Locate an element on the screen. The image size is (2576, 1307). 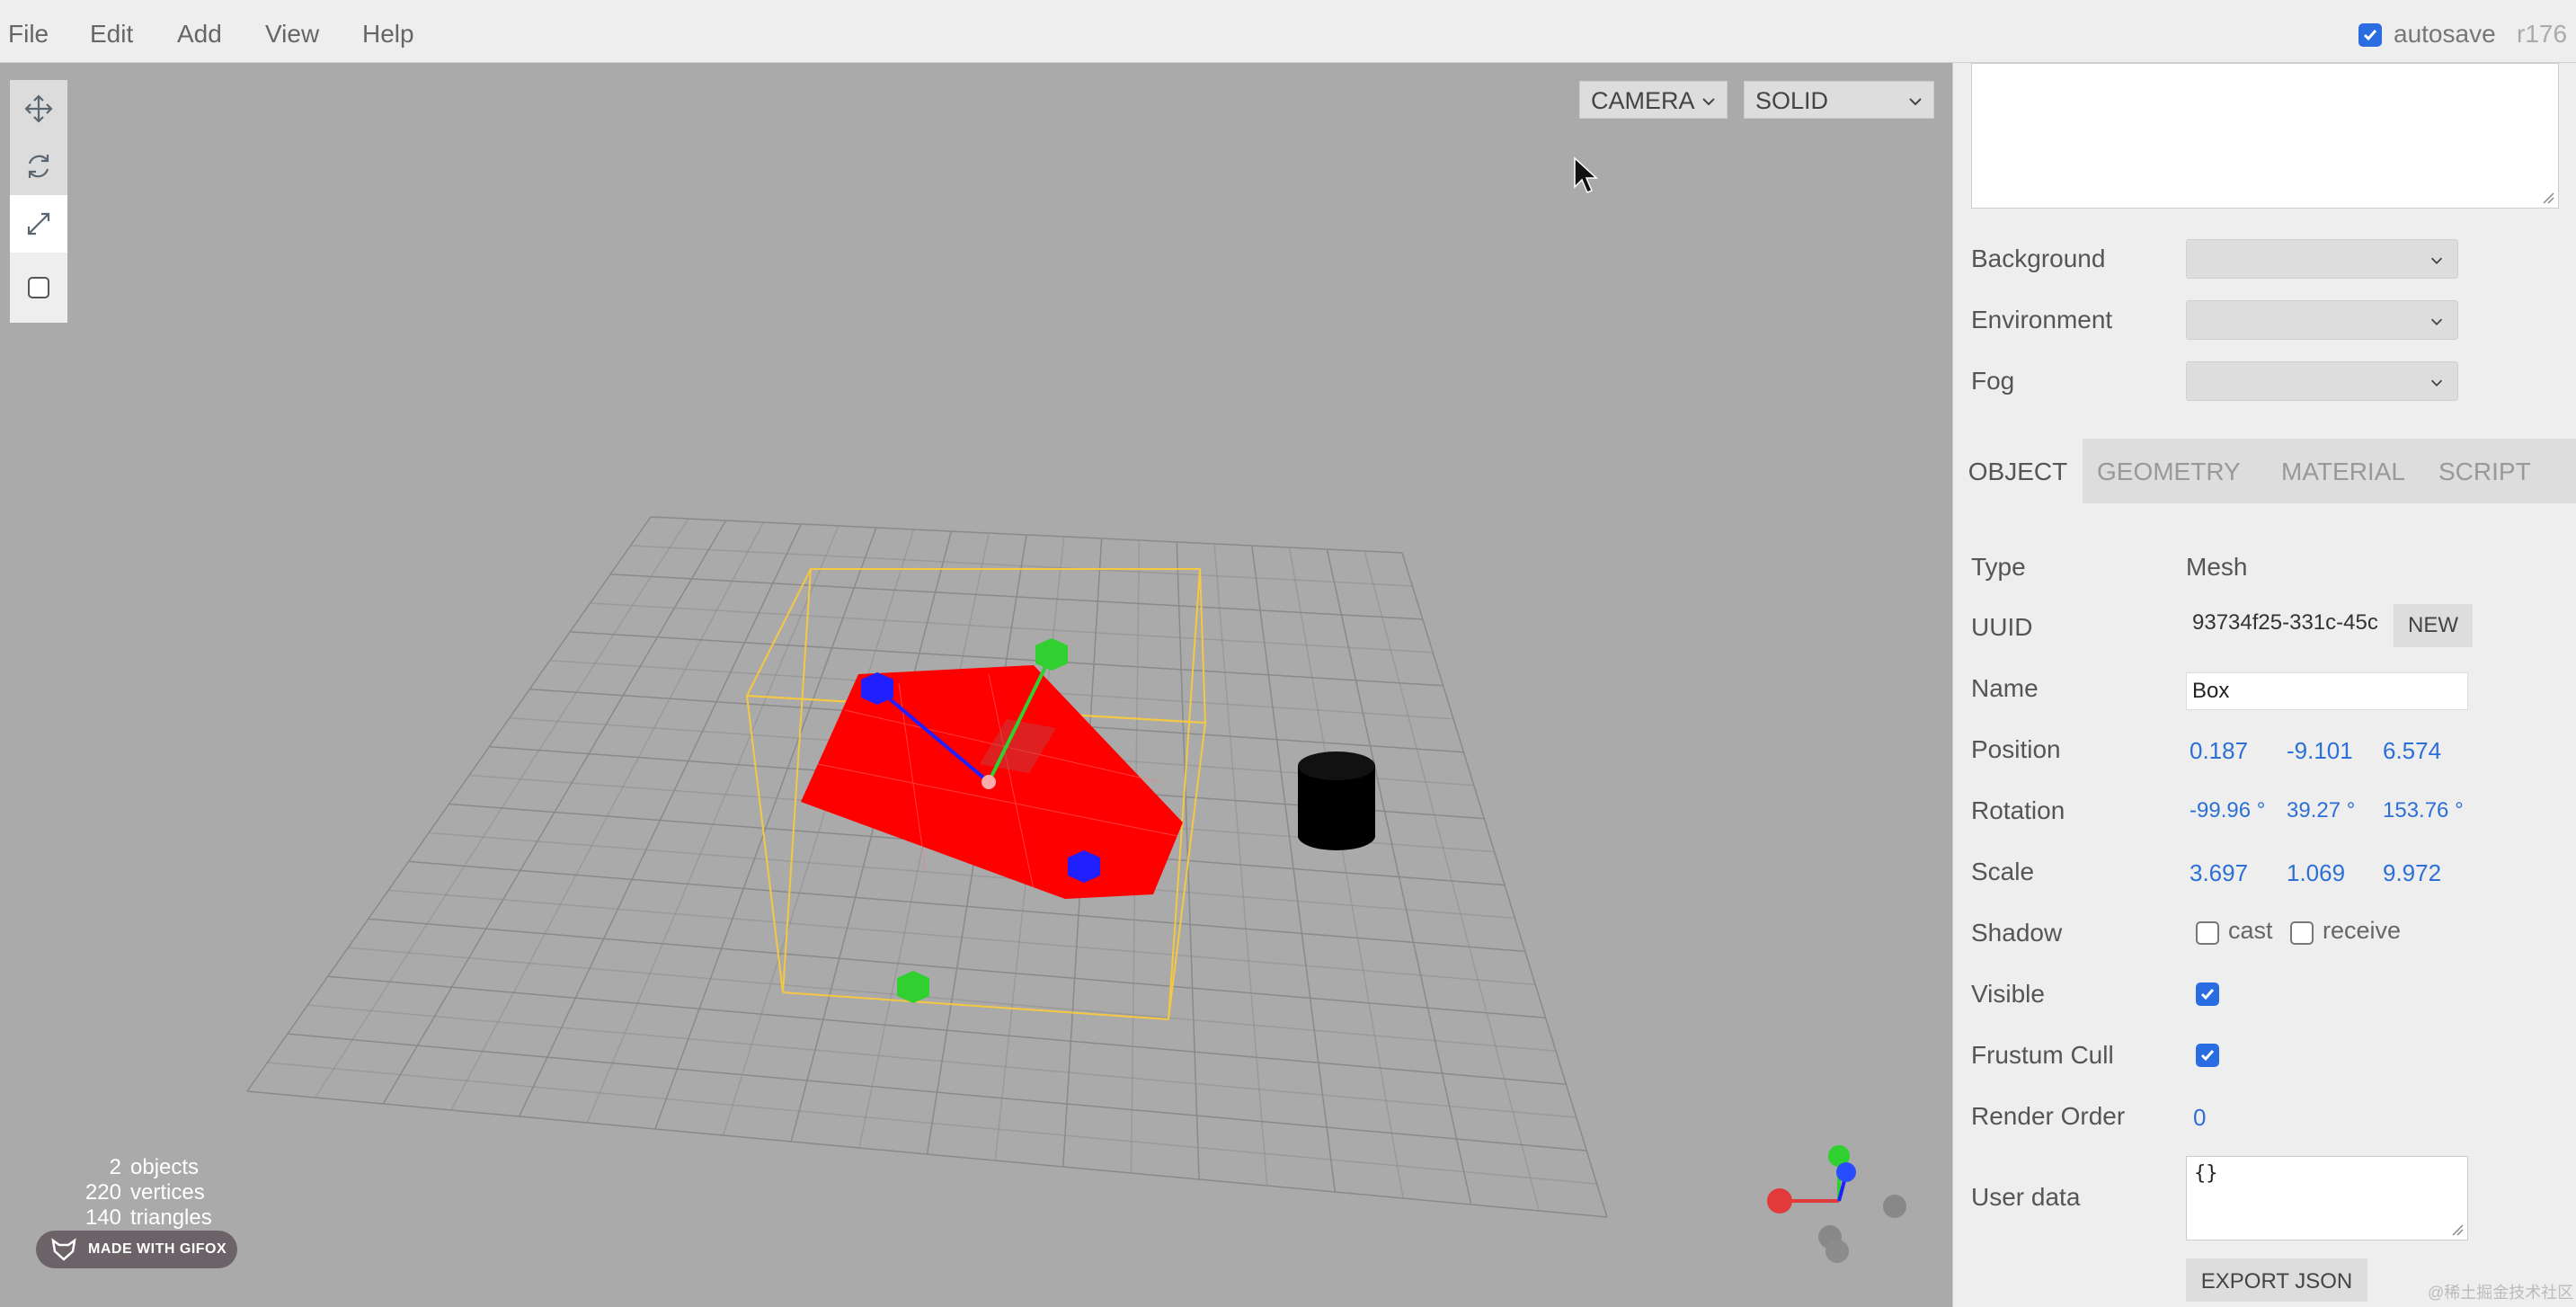
tab-geometry: GEOMETRY is located at coordinates (2169, 471).